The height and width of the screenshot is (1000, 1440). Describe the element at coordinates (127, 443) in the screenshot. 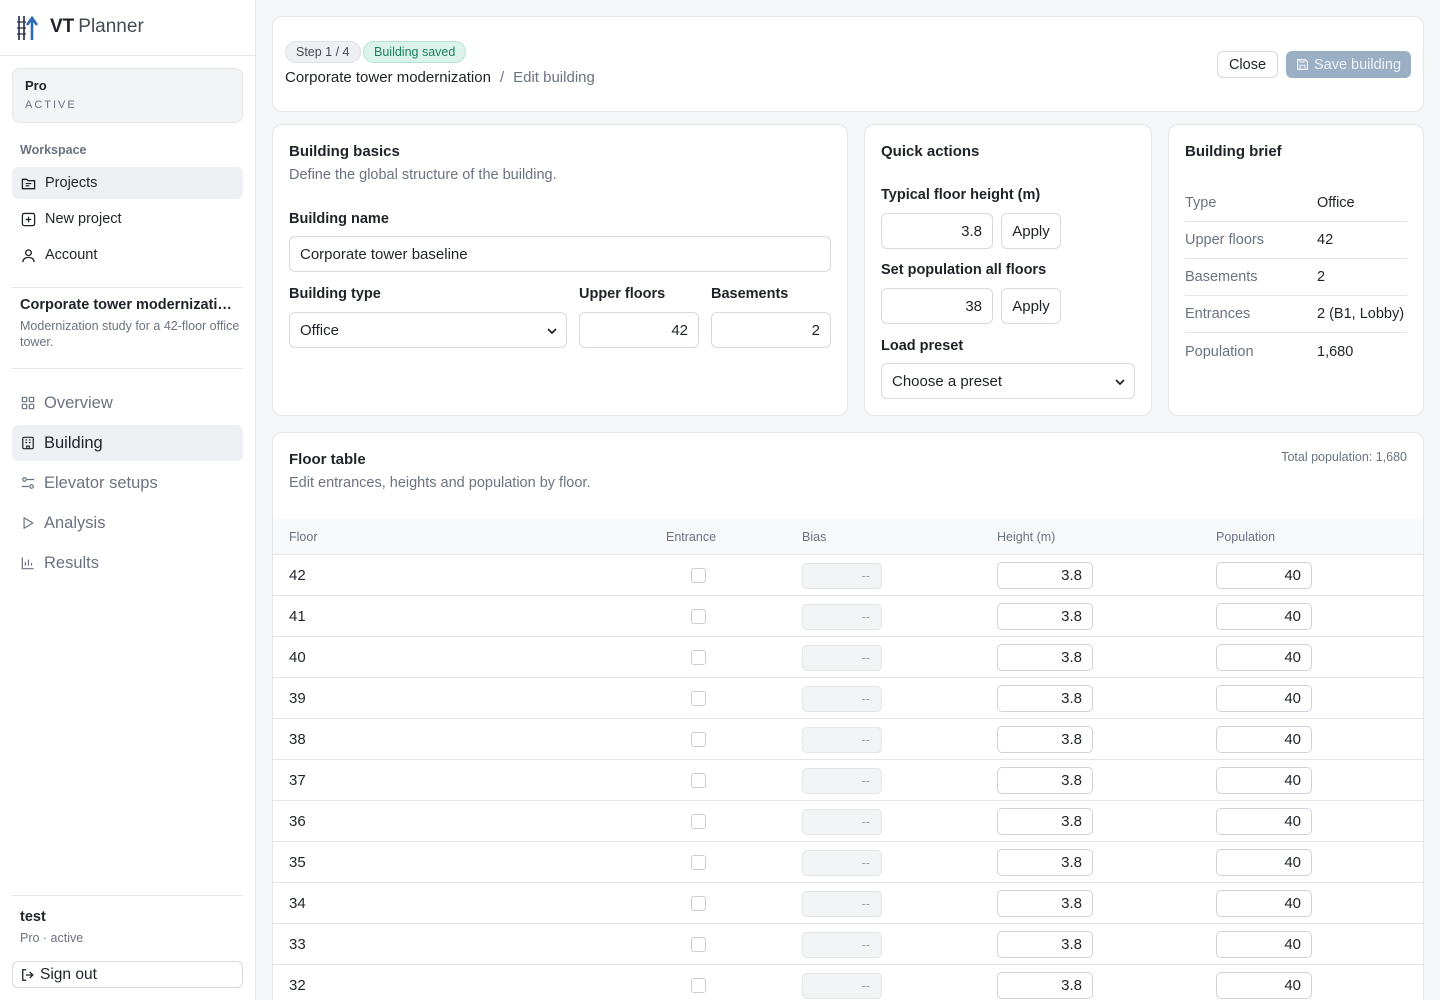

I see `nav-building: Building` at that location.